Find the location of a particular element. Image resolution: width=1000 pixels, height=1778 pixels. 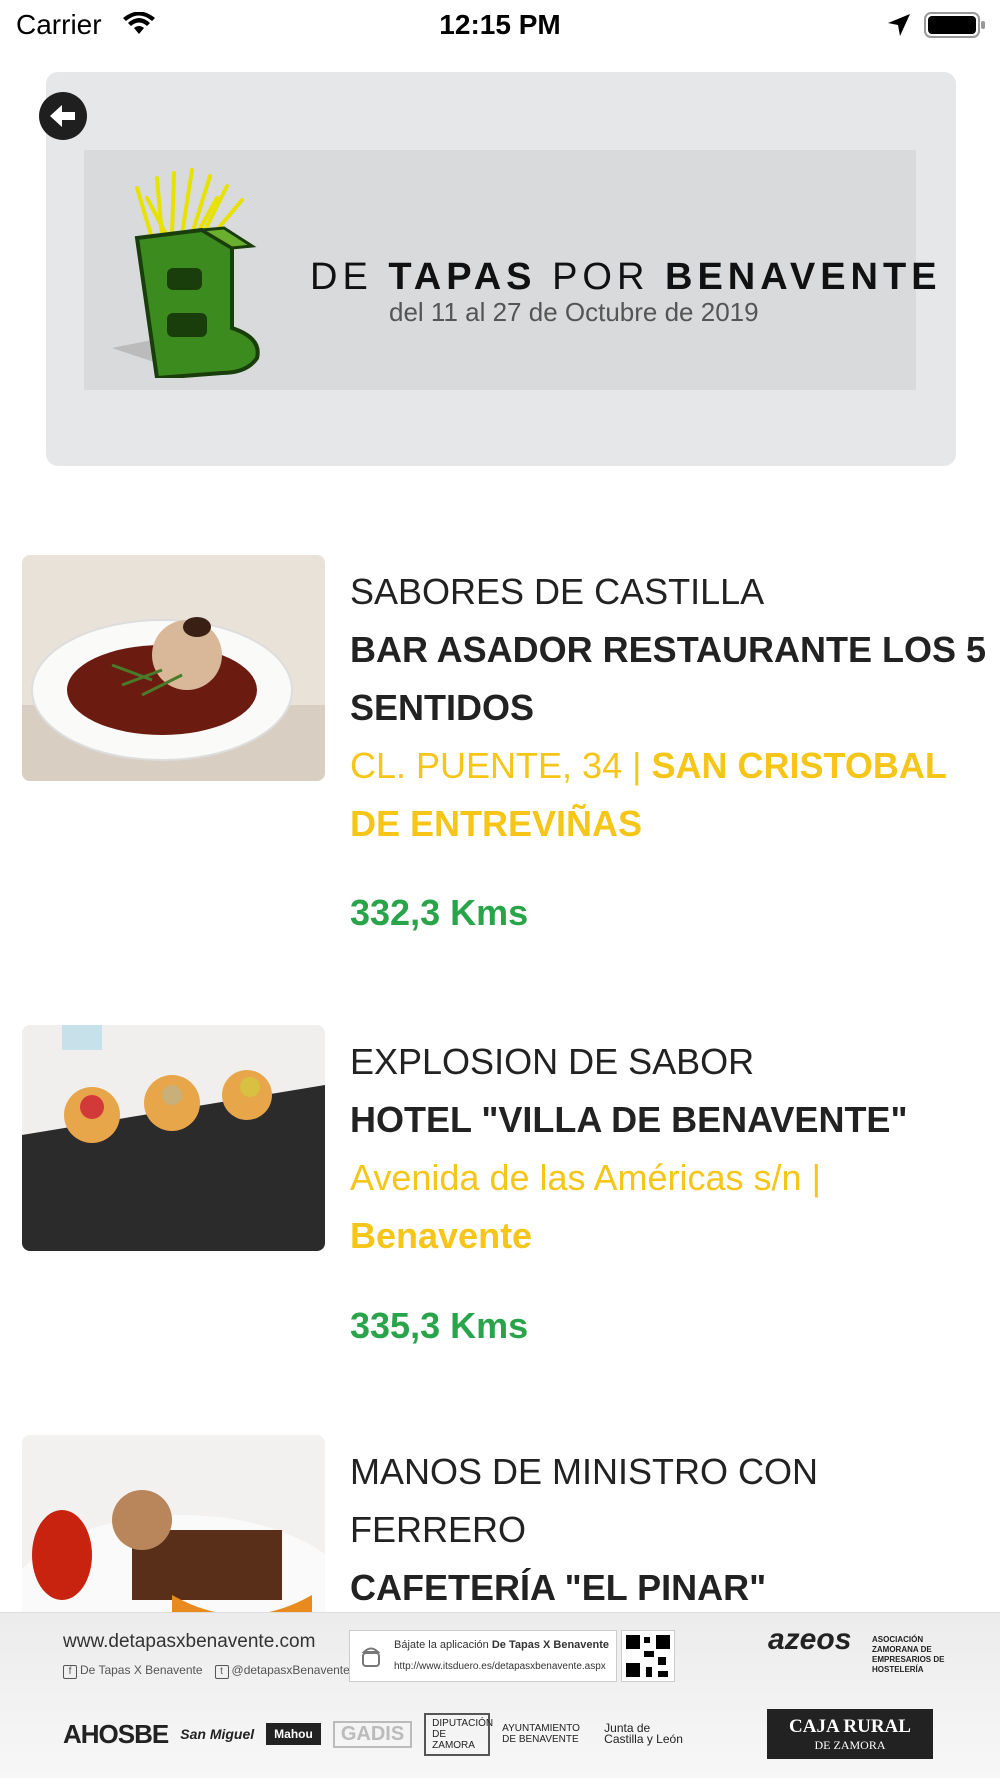

sponsor-mahou: Mahou is located at coordinates (293, 1734).